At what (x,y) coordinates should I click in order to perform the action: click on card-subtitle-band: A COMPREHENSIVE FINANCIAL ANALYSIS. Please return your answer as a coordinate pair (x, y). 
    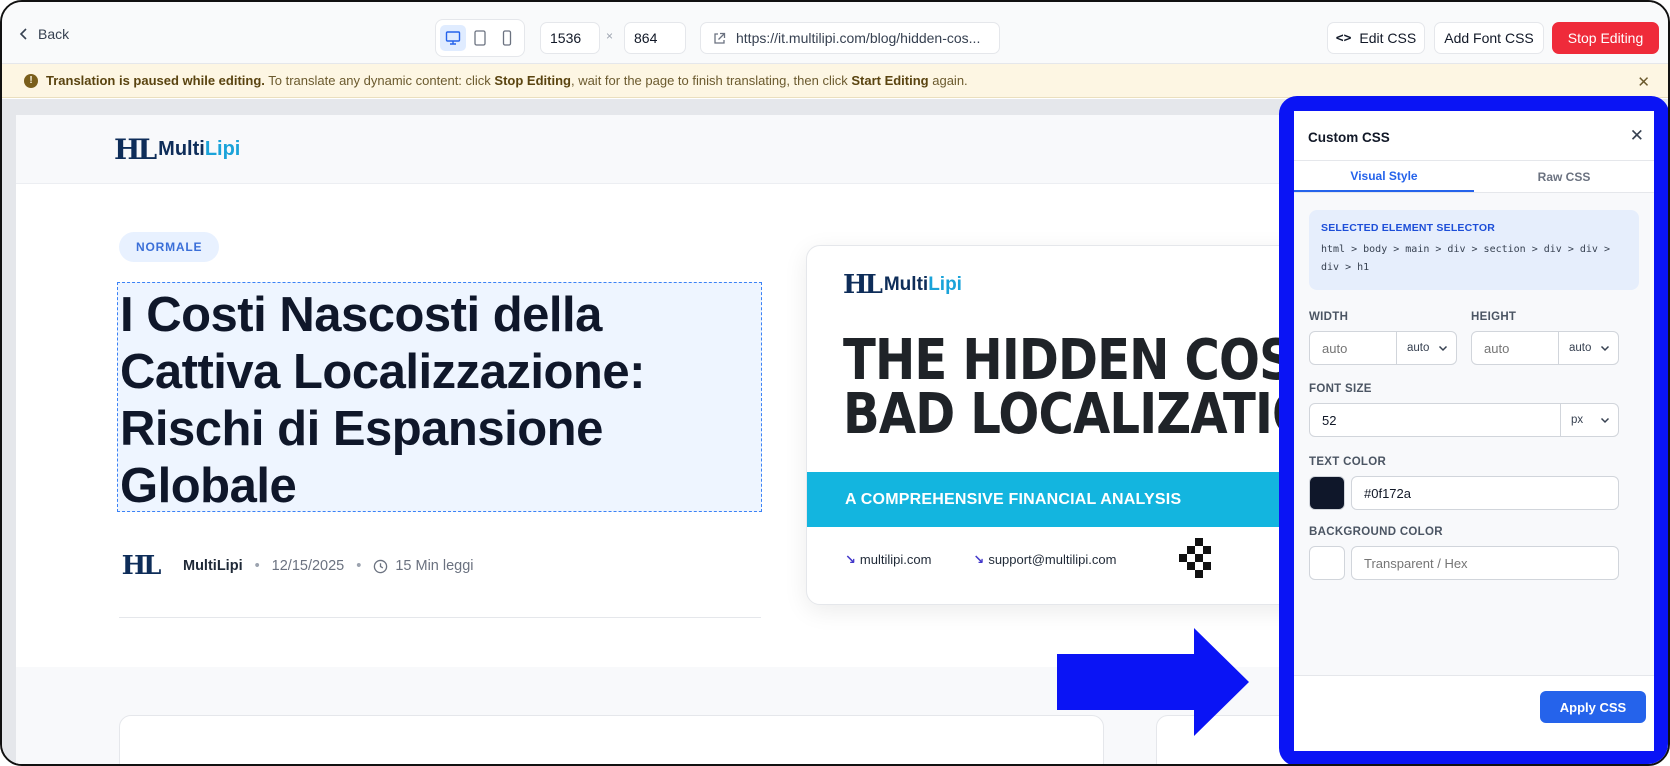
    Looking at the image, I should click on (1051, 499).